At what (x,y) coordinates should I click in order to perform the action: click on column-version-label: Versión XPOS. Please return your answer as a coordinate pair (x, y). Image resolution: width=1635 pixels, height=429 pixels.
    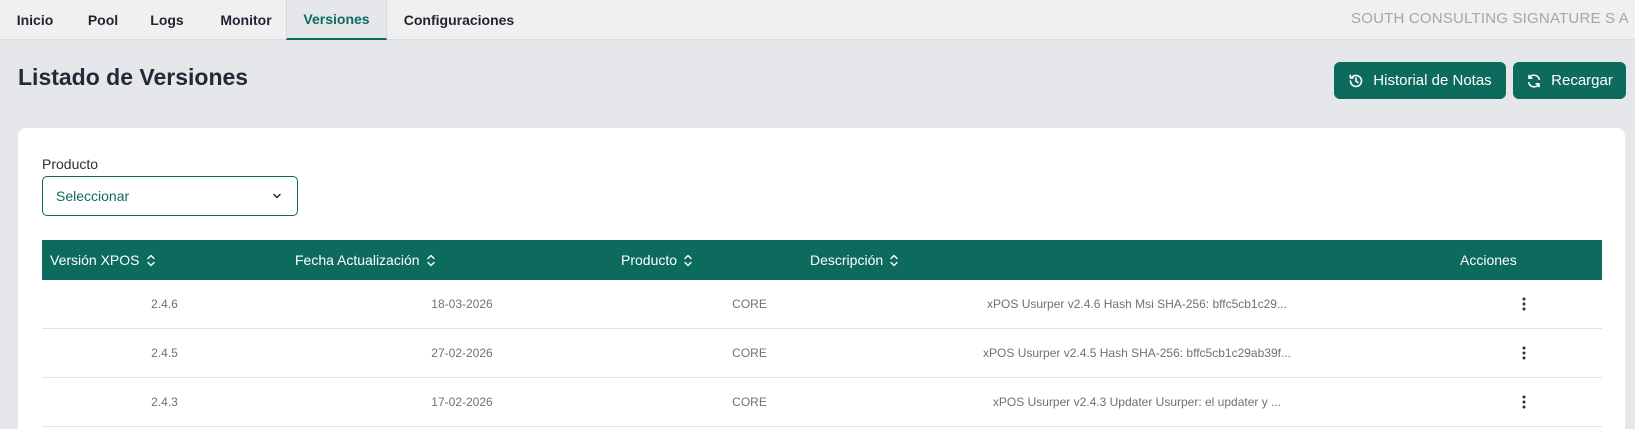
    Looking at the image, I should click on (95, 260).